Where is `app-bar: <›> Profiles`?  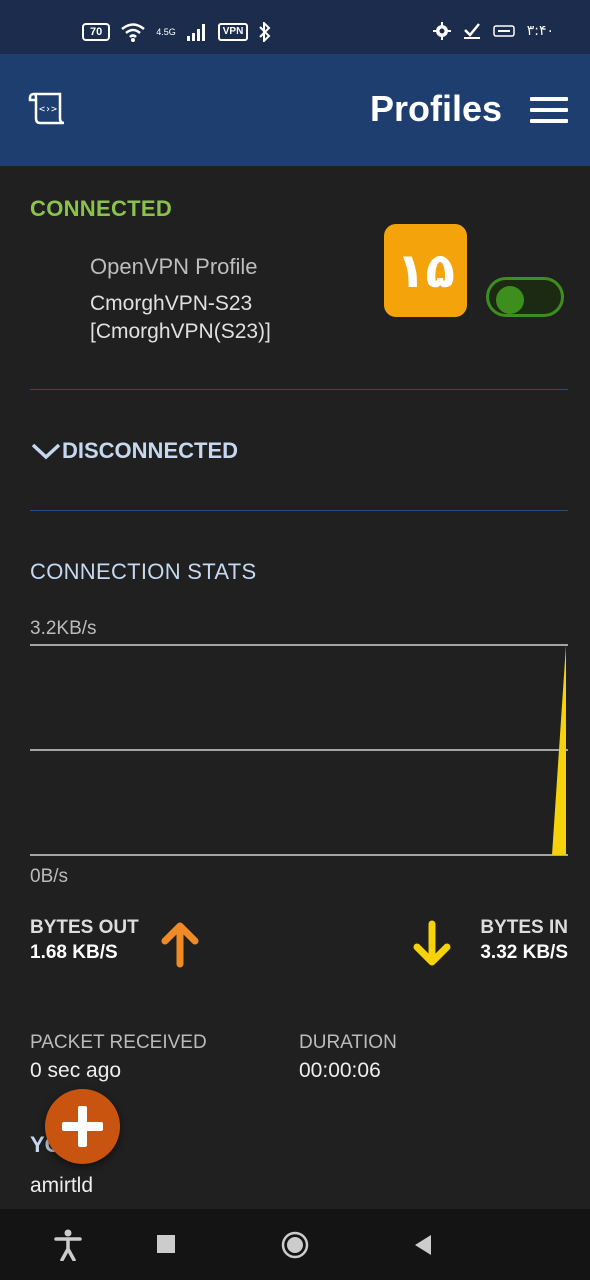
app-bar: <›> Profiles is located at coordinates (295, 110).